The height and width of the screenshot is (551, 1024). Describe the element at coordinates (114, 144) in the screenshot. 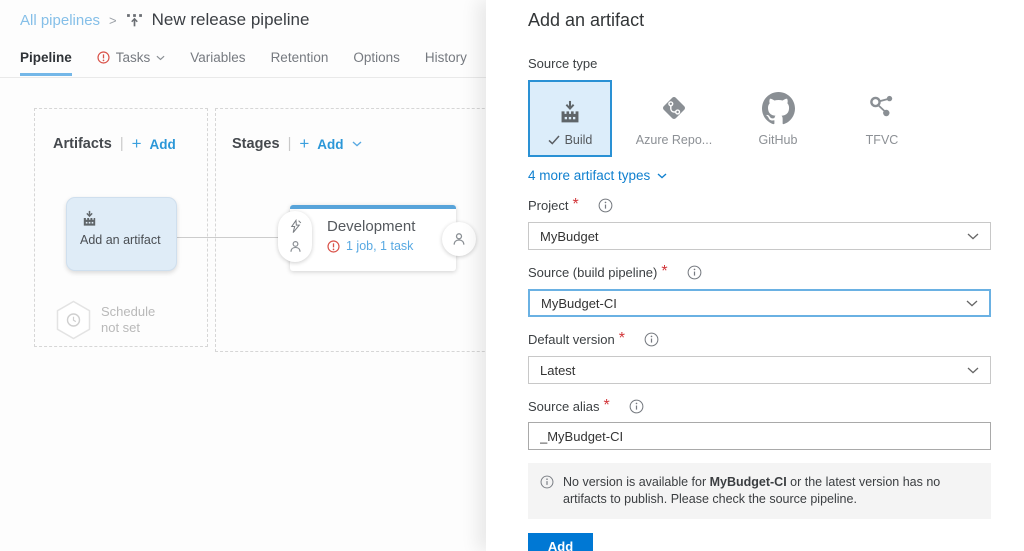

I see `artifacts-header: Artifacts | + Add` at that location.